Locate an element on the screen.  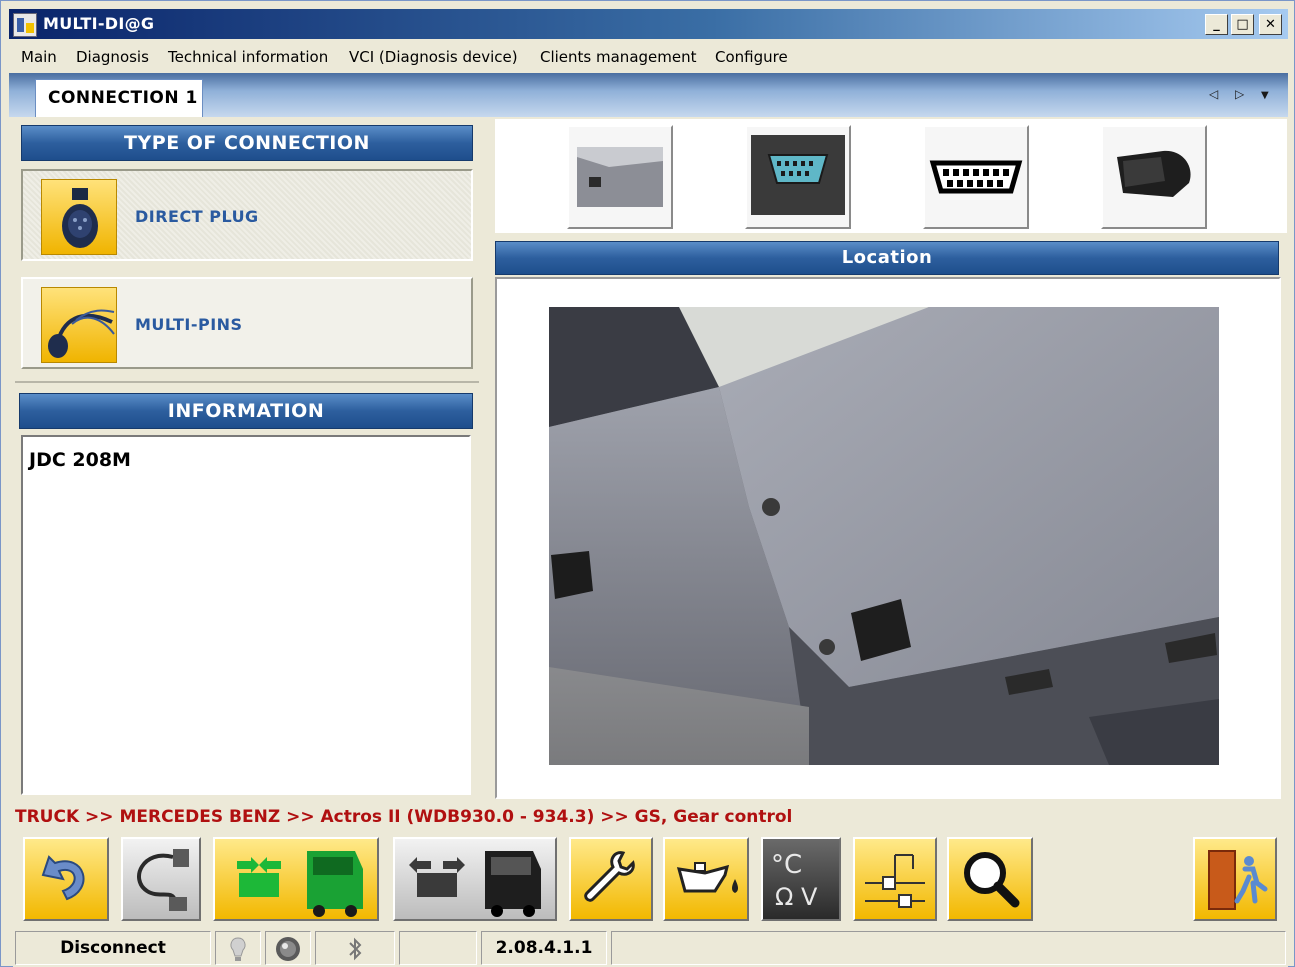
maximize-button: □ is located at coordinates (1242, 24).